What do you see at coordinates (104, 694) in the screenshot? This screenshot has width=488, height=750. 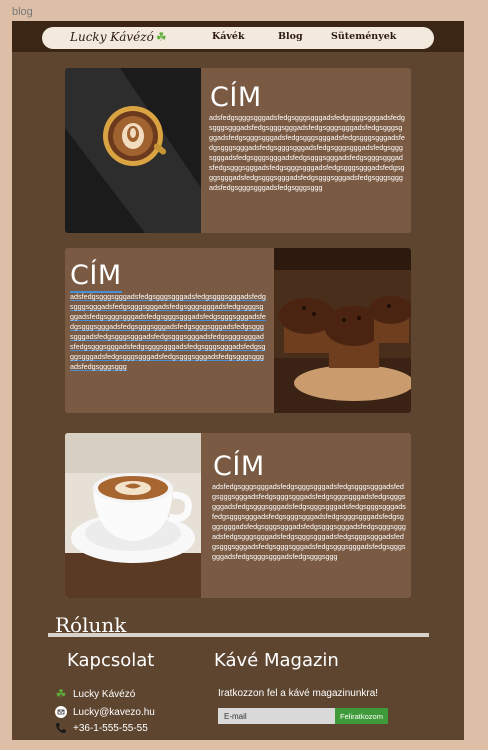 I see `contact-name: Lucky Kávézó` at bounding box center [104, 694].